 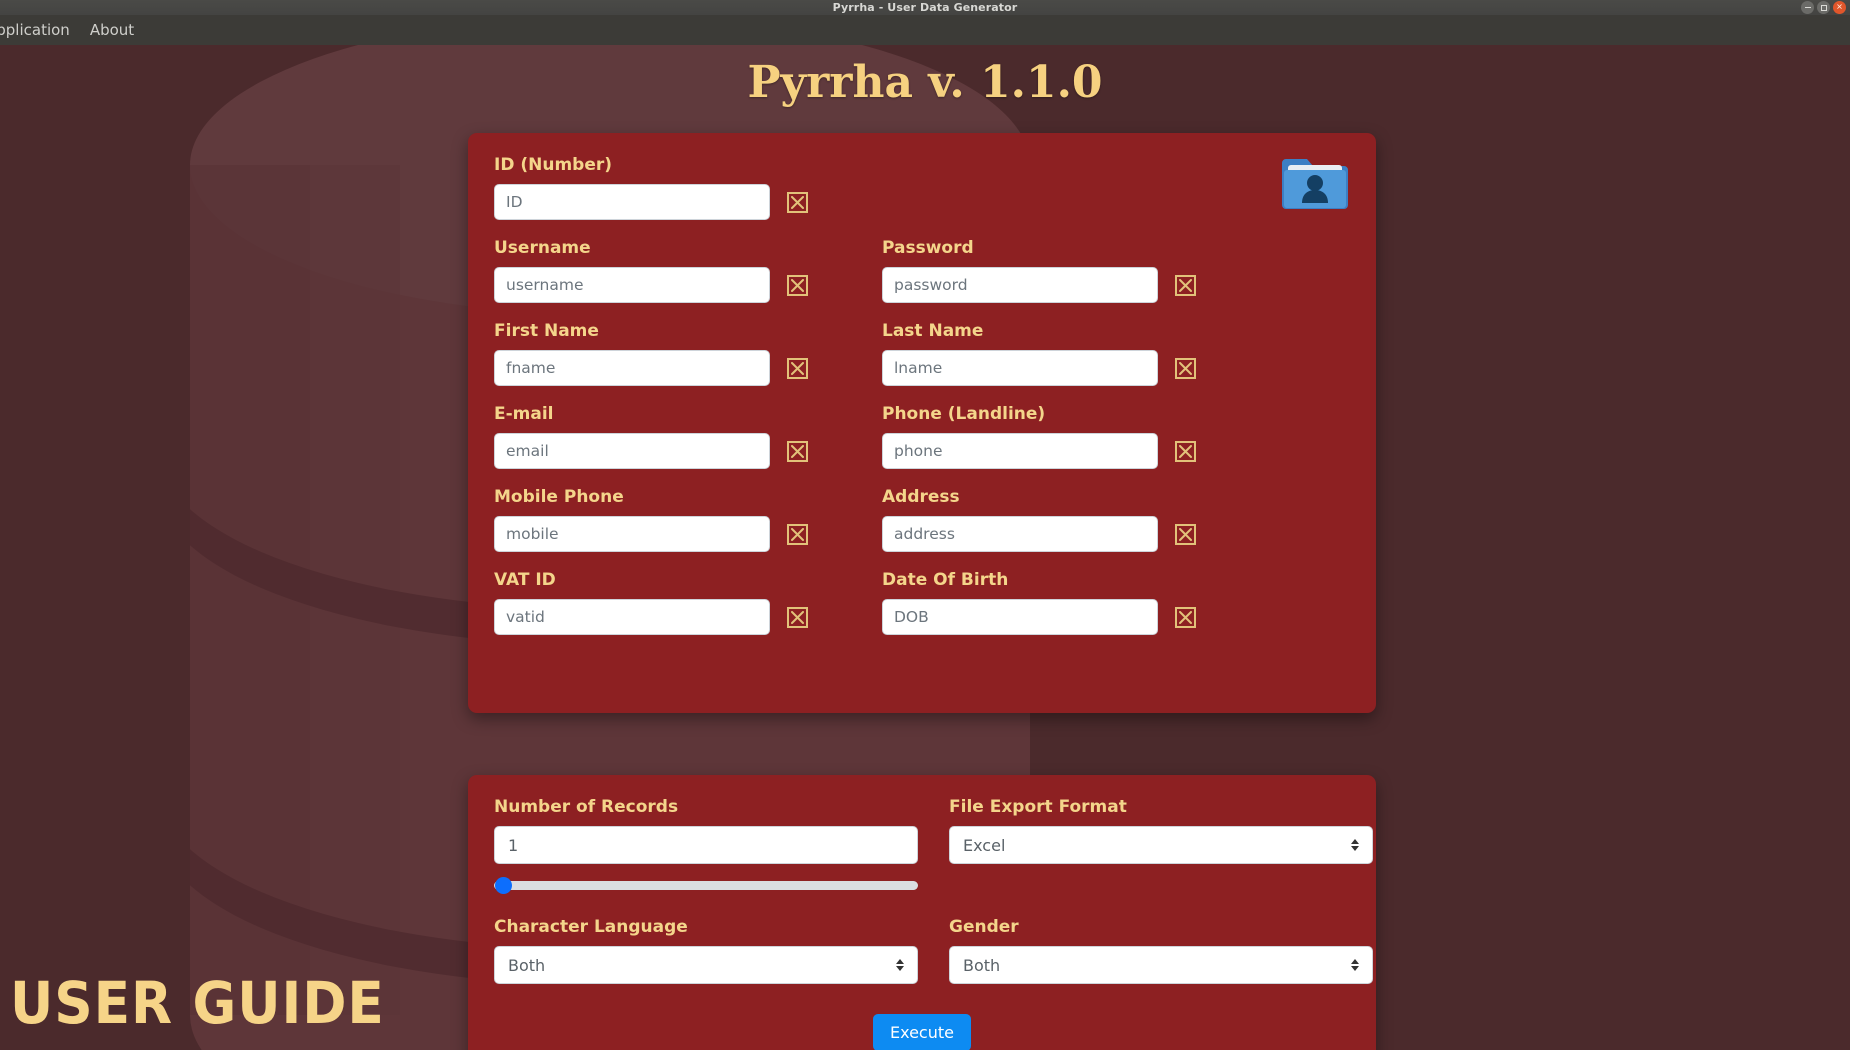 I want to click on select-gender: Both, so click(x=1161, y=965).